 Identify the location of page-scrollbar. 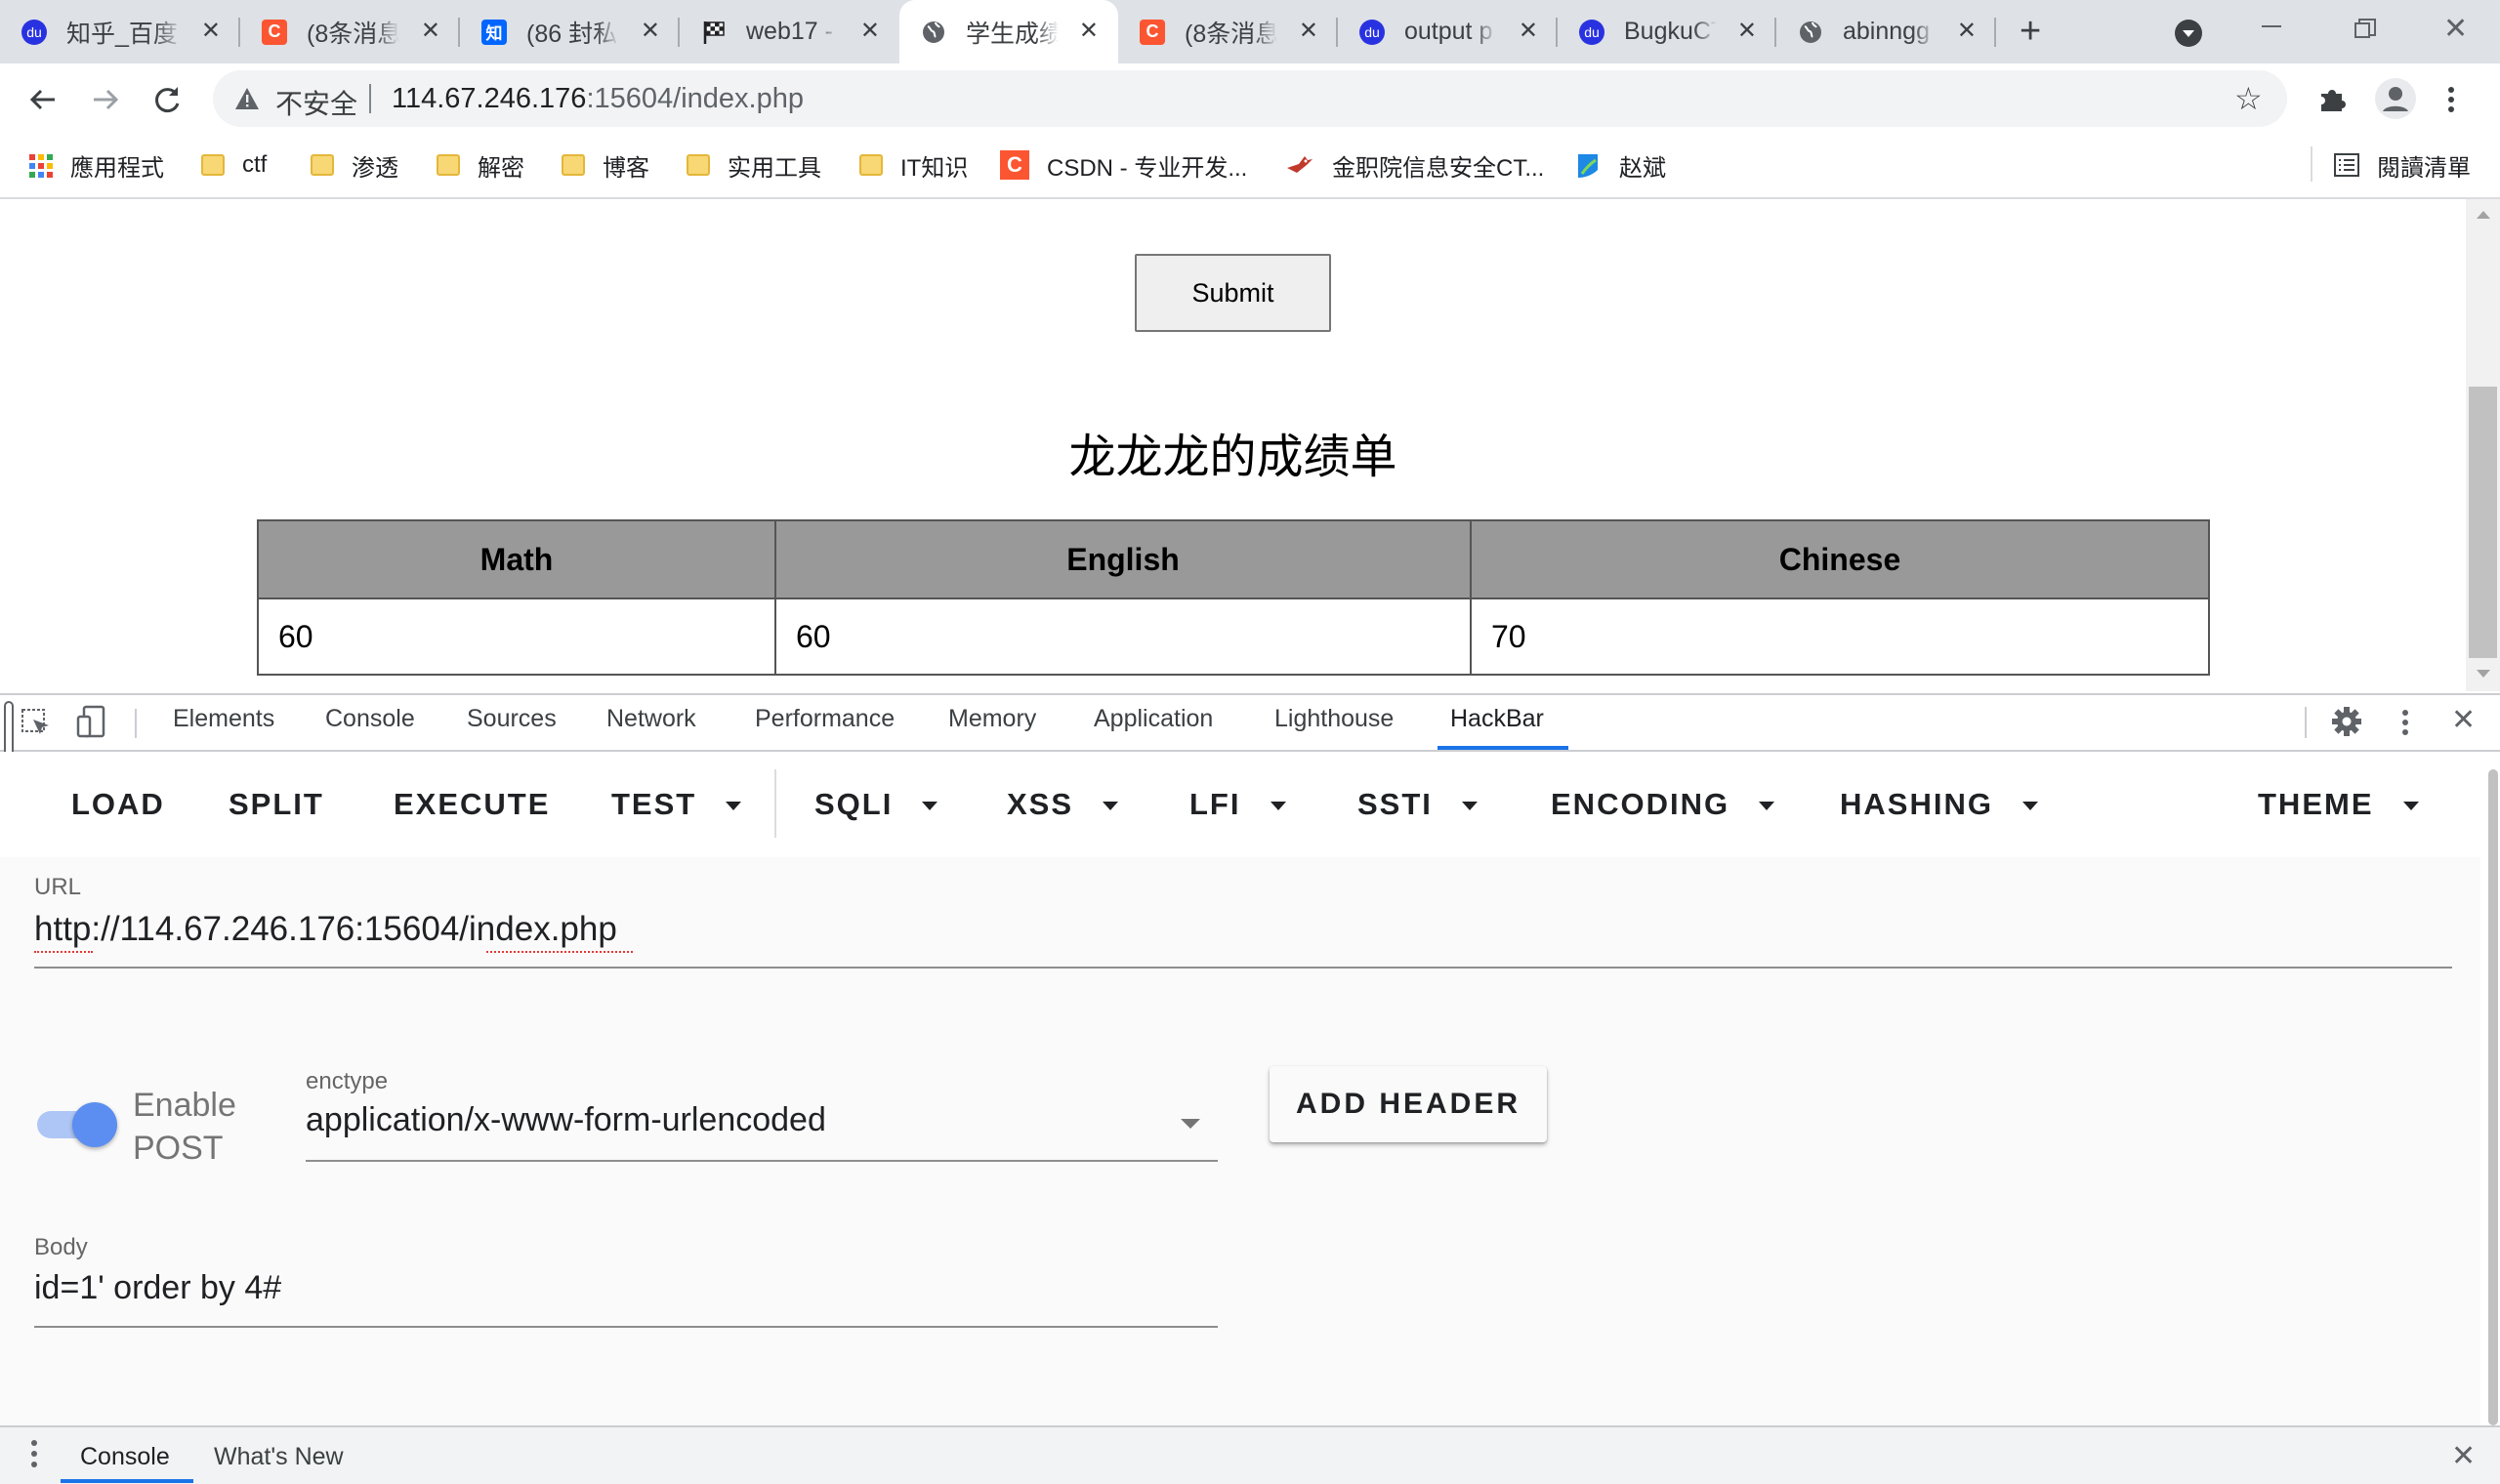
(2483, 445).